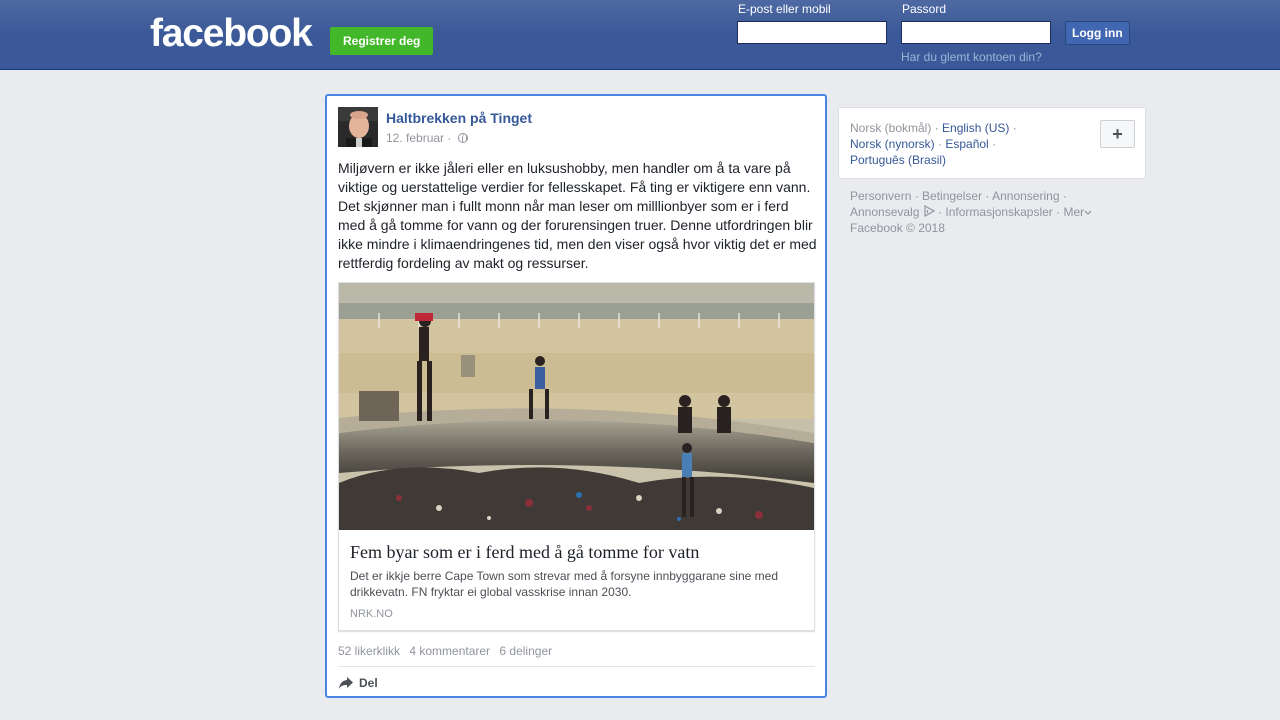  Describe the element at coordinates (382, 41) in the screenshot. I see `register-button: Registrer deg` at that location.